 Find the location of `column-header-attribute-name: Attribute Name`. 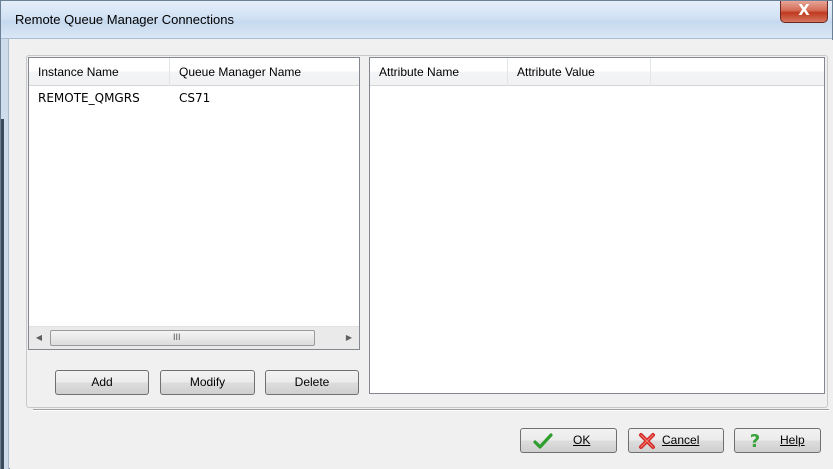

column-header-attribute-name: Attribute Name is located at coordinates (439, 72).